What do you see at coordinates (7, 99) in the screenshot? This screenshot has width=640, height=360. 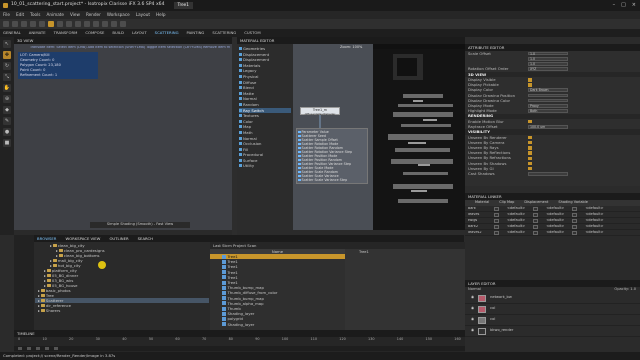 I see `zoom-icon: ⊕` at bounding box center [7, 99].